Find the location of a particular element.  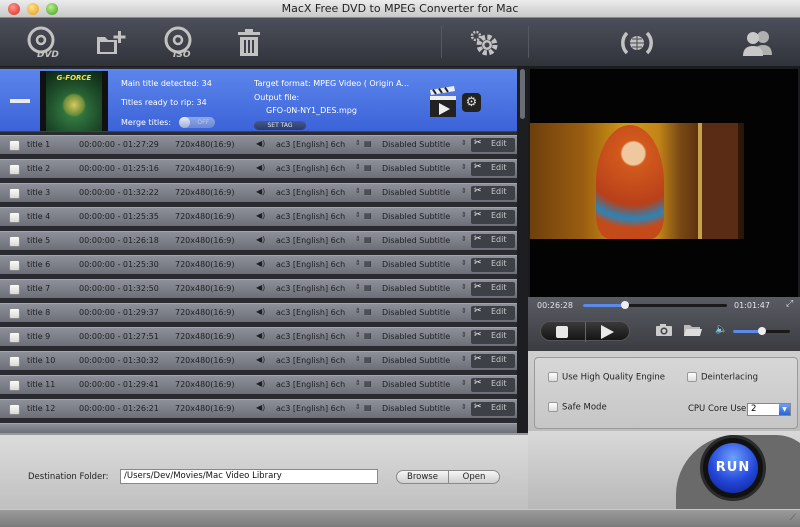

collapse-button is located at coordinates (20, 101).